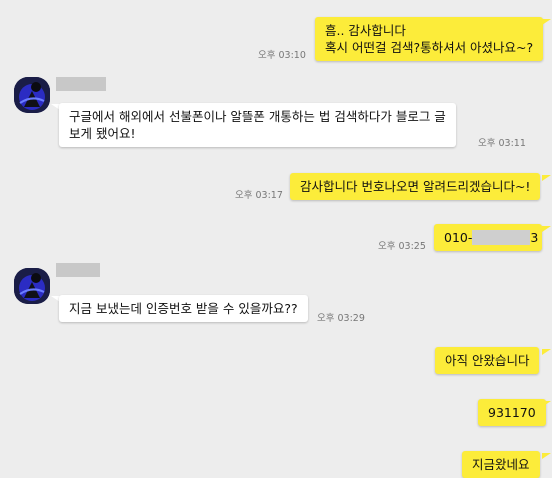 This screenshot has width=552, height=478. What do you see at coordinates (259, 195) in the screenshot?
I see `message-timestamp: 오후 03:17` at bounding box center [259, 195].